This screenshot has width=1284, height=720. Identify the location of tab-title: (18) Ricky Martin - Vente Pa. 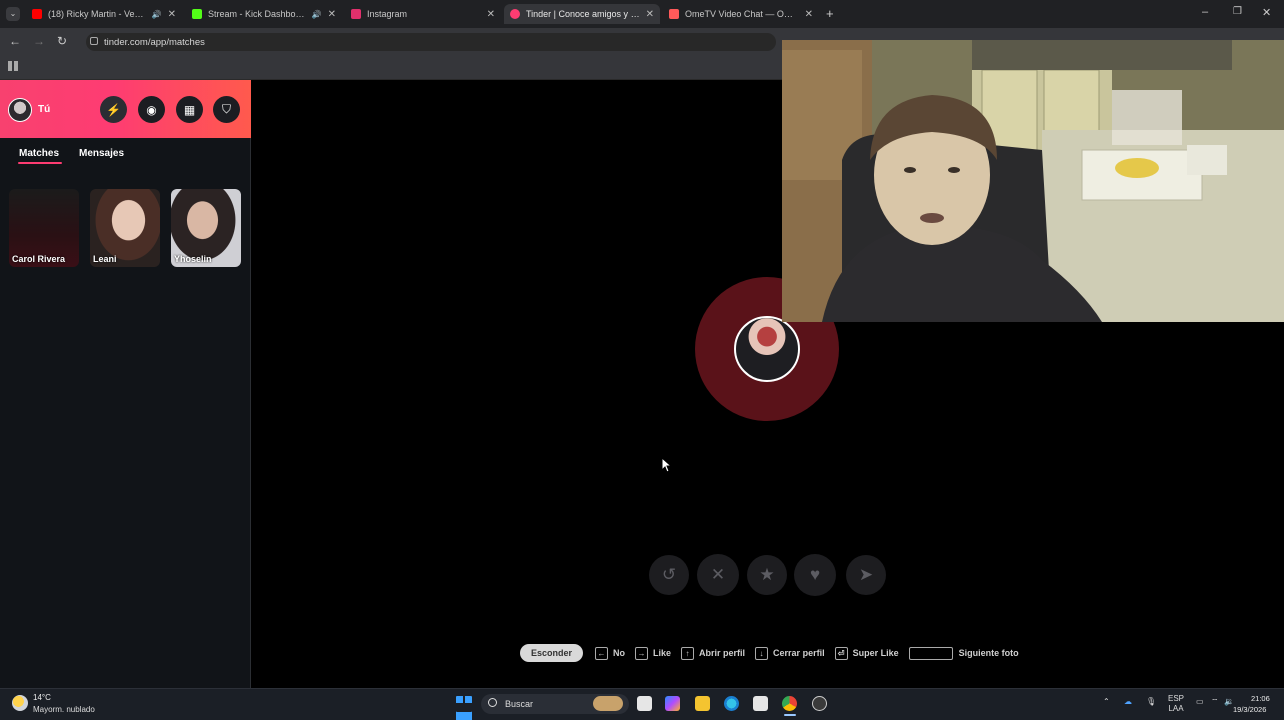
(98, 14).